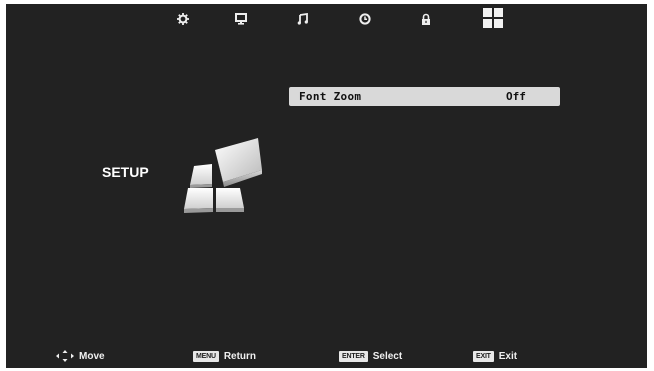  Describe the element at coordinates (387, 356) in the screenshot. I see `hint-select-label: Select` at that location.